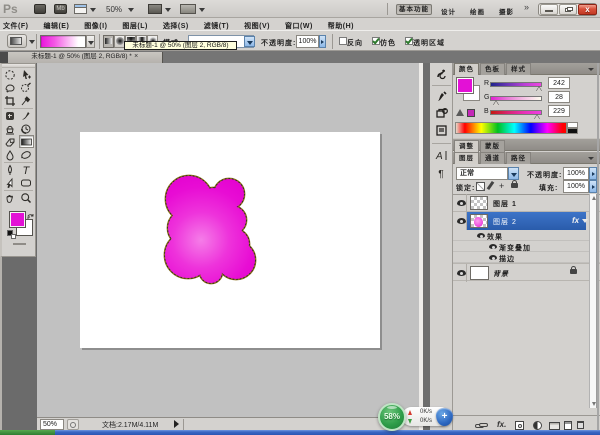 The height and width of the screenshot is (435, 600). What do you see at coordinates (439, 156) in the screenshot?
I see `svg-text: A` at bounding box center [439, 156].